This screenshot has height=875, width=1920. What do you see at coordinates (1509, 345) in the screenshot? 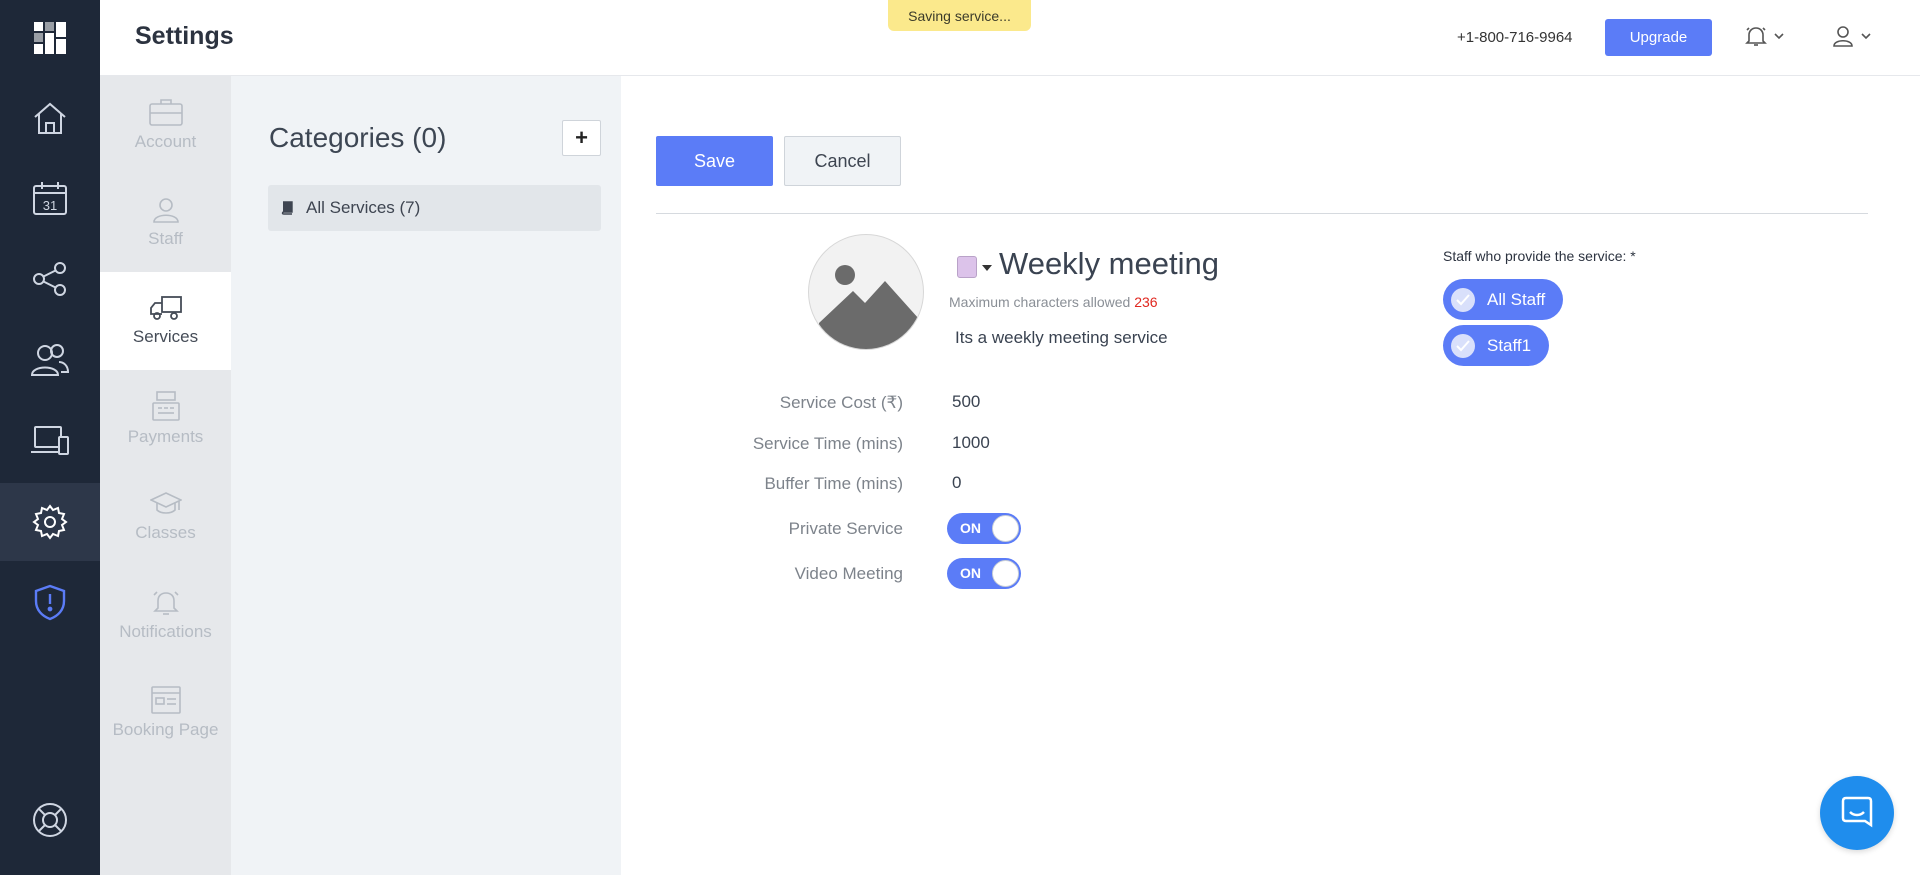
I see `staff-chip-label: Staff1` at bounding box center [1509, 345].